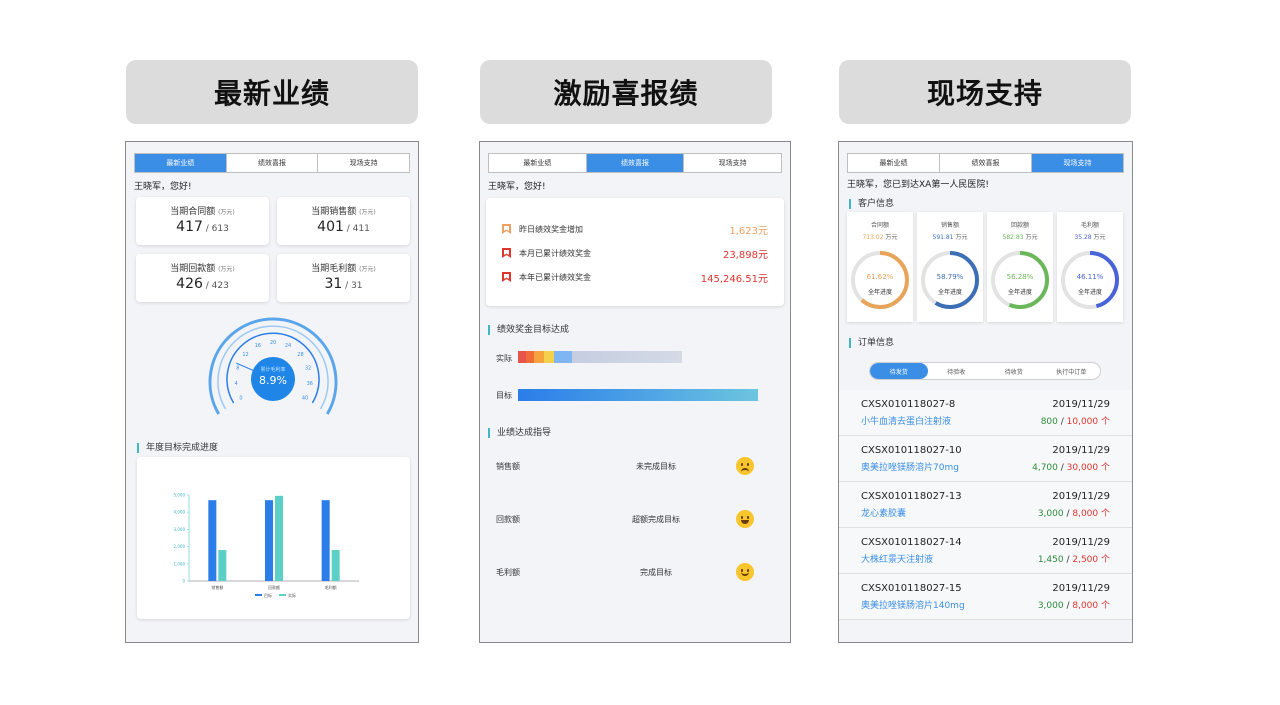 The height and width of the screenshot is (705, 1280). What do you see at coordinates (950, 267) in the screenshot?
I see `customer-card: 销售额 591.81 万元 58.79% 全年进度` at bounding box center [950, 267].